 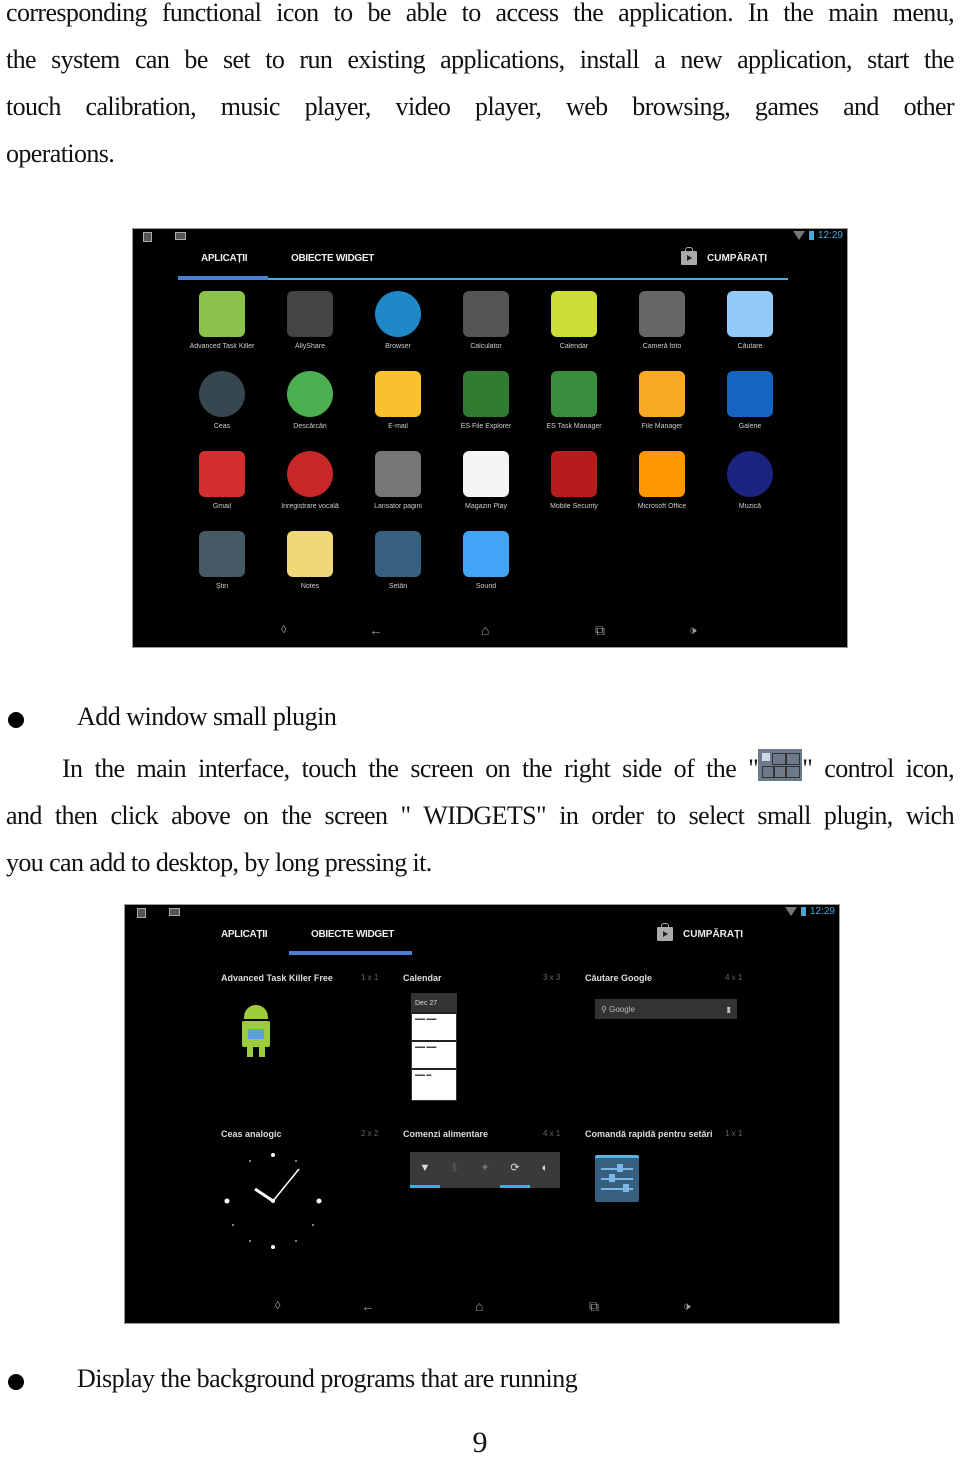 What do you see at coordinates (350, 953) in the screenshot?
I see `active-tab-indicator` at bounding box center [350, 953].